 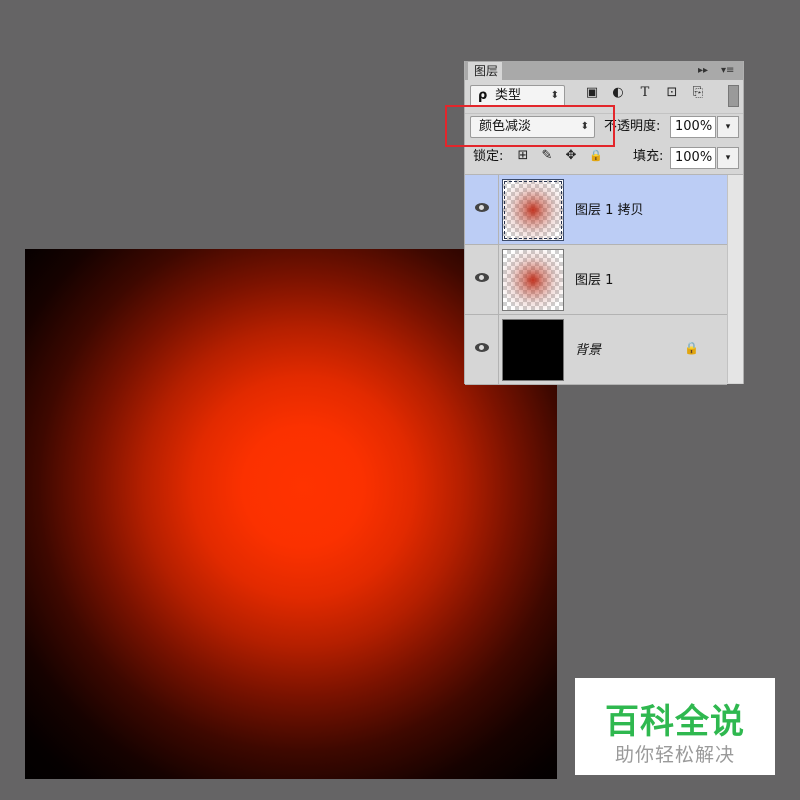 What do you see at coordinates (674, 755) in the screenshot?
I see `watermark-subtitle: 助你轻松解决` at bounding box center [674, 755].